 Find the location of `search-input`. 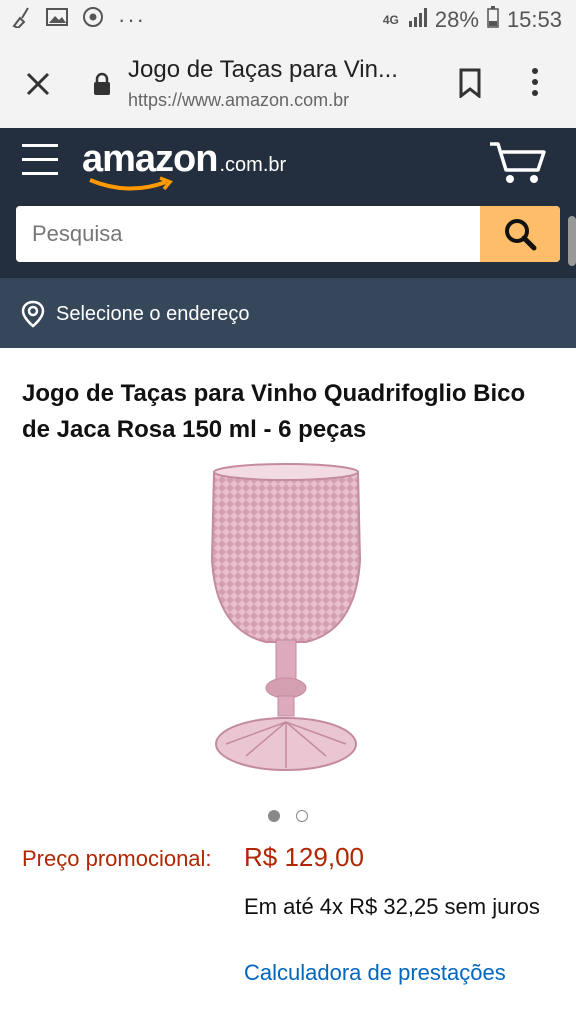

search-input is located at coordinates (248, 234).